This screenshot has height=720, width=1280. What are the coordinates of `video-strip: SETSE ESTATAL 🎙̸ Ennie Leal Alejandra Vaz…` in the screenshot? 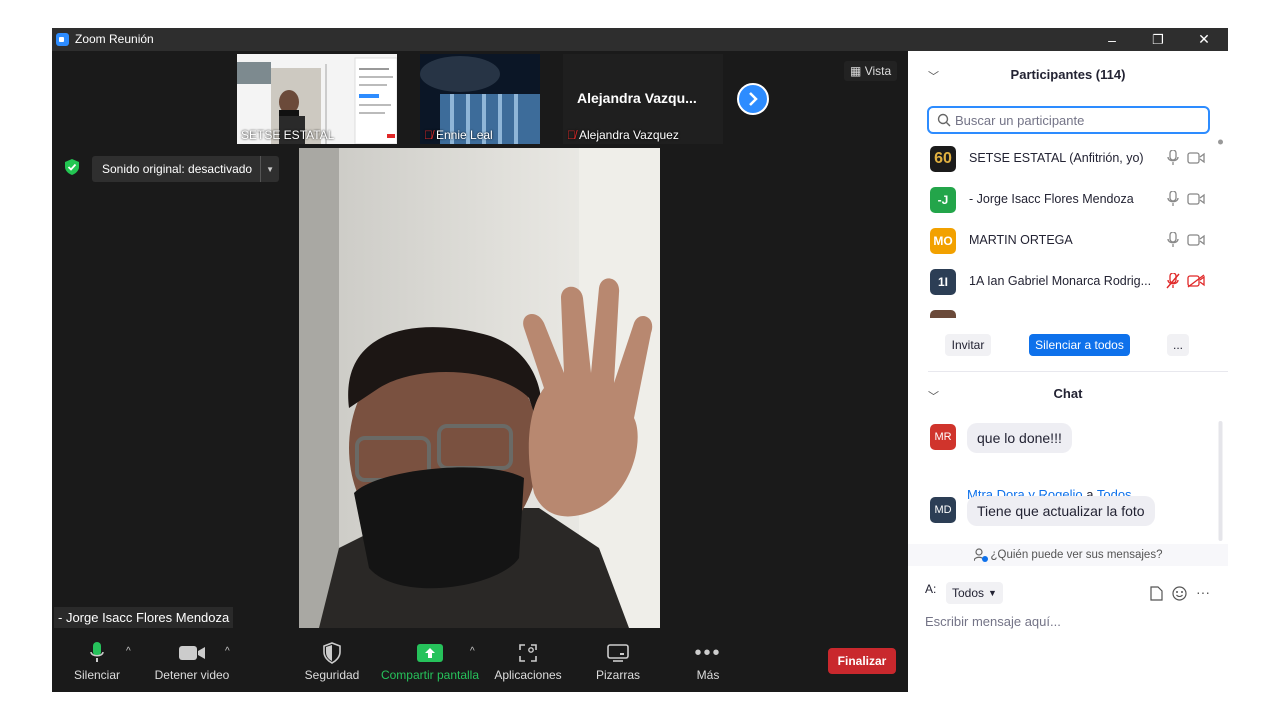 It's located at (480, 99).